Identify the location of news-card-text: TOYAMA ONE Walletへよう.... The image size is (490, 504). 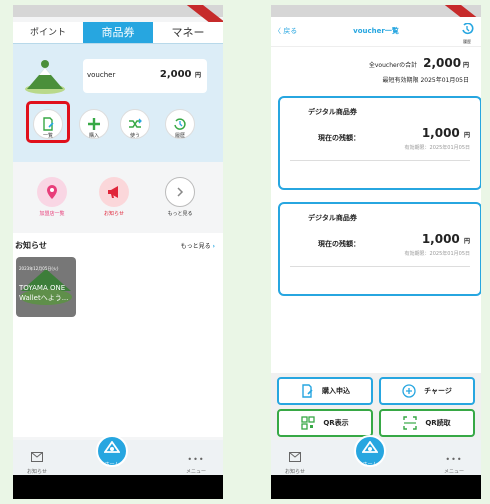
(44, 293).